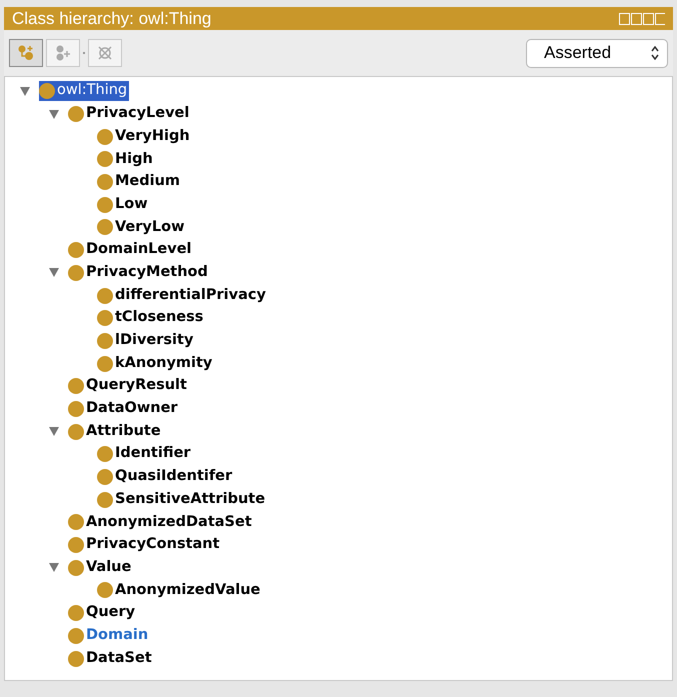 Image resolution: width=677 pixels, height=697 pixels. I want to click on updown-caret-icon, so click(655, 53).